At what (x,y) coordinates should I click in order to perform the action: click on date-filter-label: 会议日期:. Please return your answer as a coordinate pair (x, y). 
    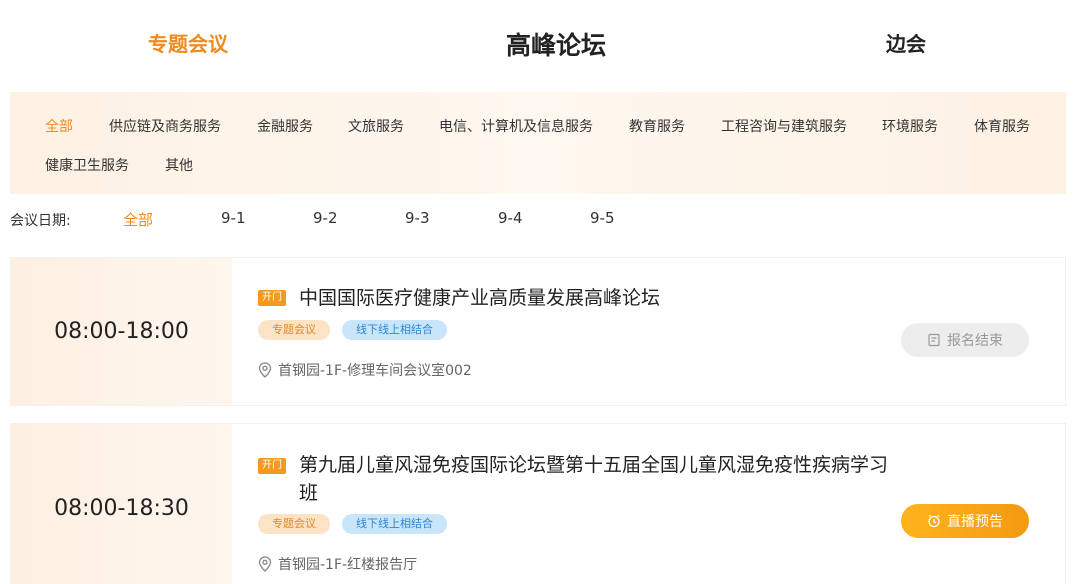
    Looking at the image, I should click on (40, 221).